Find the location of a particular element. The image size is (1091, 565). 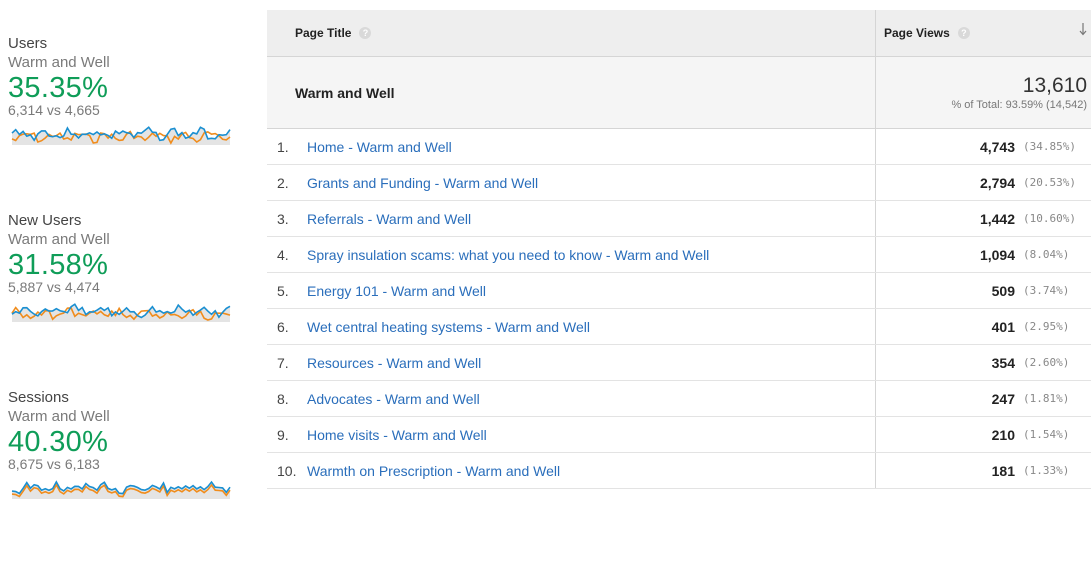

table-header: Page Title ? Page Views ? is located at coordinates (679, 33).